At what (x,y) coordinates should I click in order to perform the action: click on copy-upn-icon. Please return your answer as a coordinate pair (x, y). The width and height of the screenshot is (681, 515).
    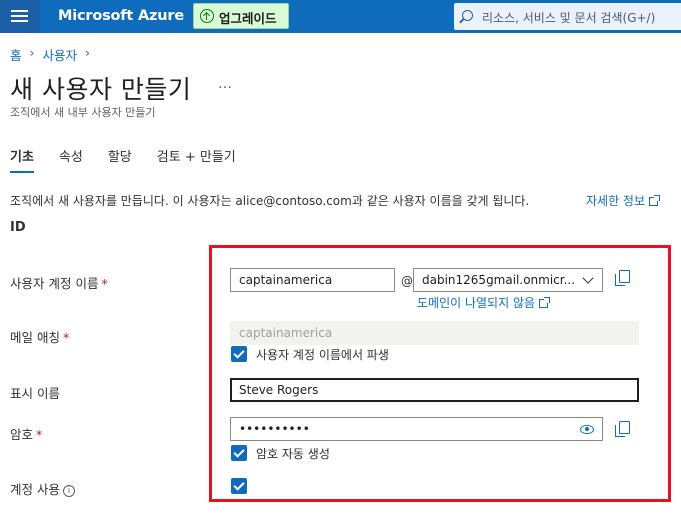
    Looking at the image, I should click on (622, 278).